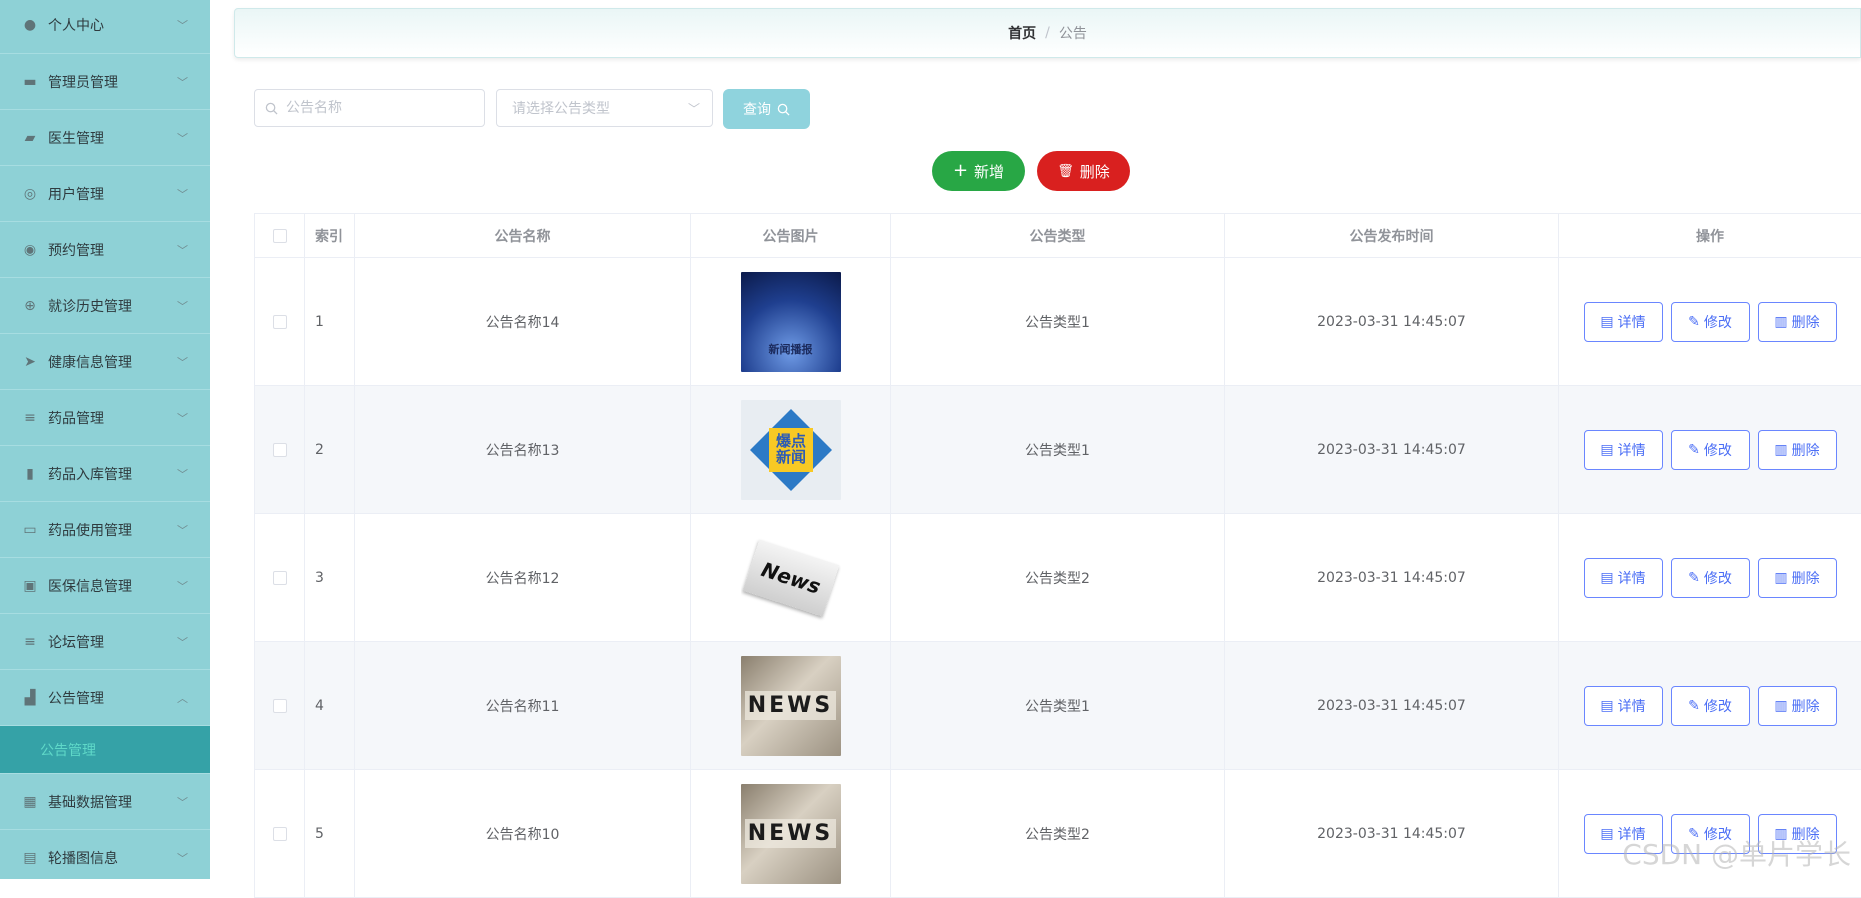 The image size is (1861, 898). I want to click on row-type: 公告类型1, so click(1058, 449).